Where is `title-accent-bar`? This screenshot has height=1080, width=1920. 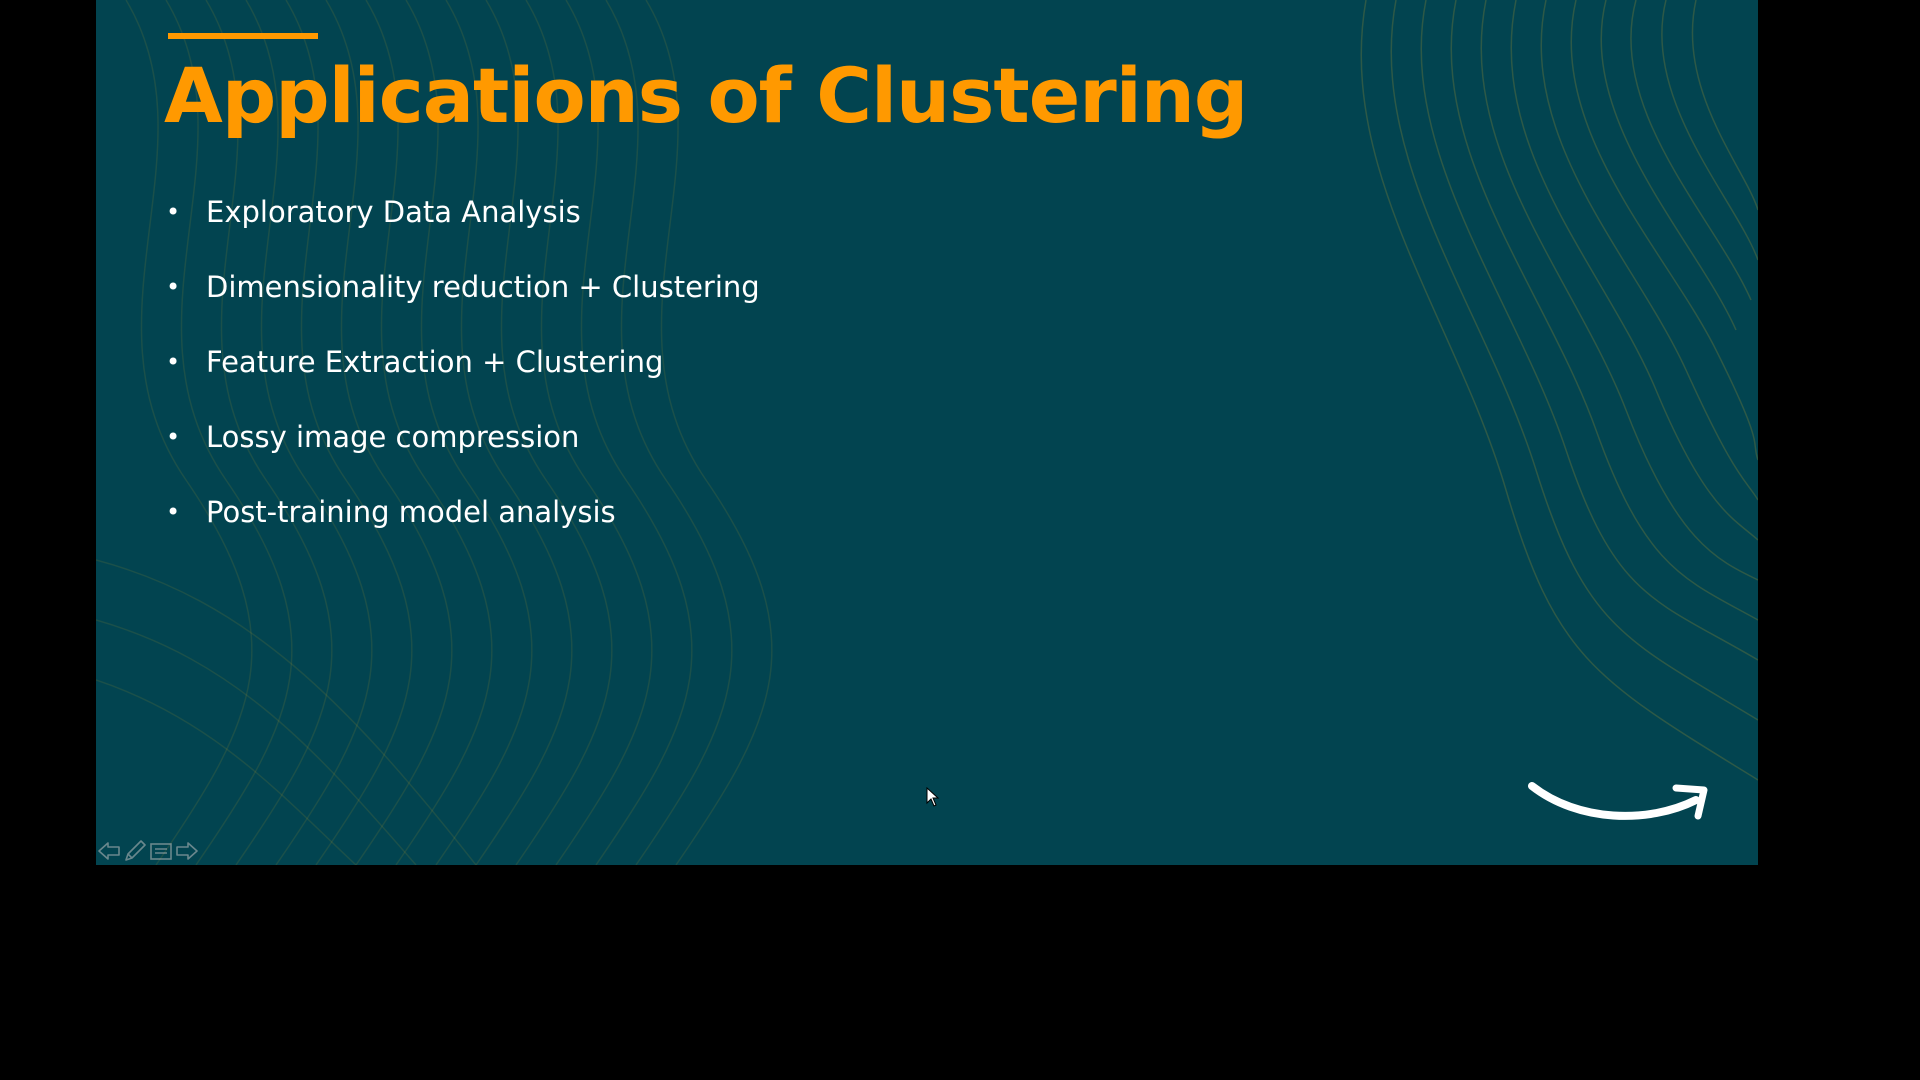 title-accent-bar is located at coordinates (243, 36).